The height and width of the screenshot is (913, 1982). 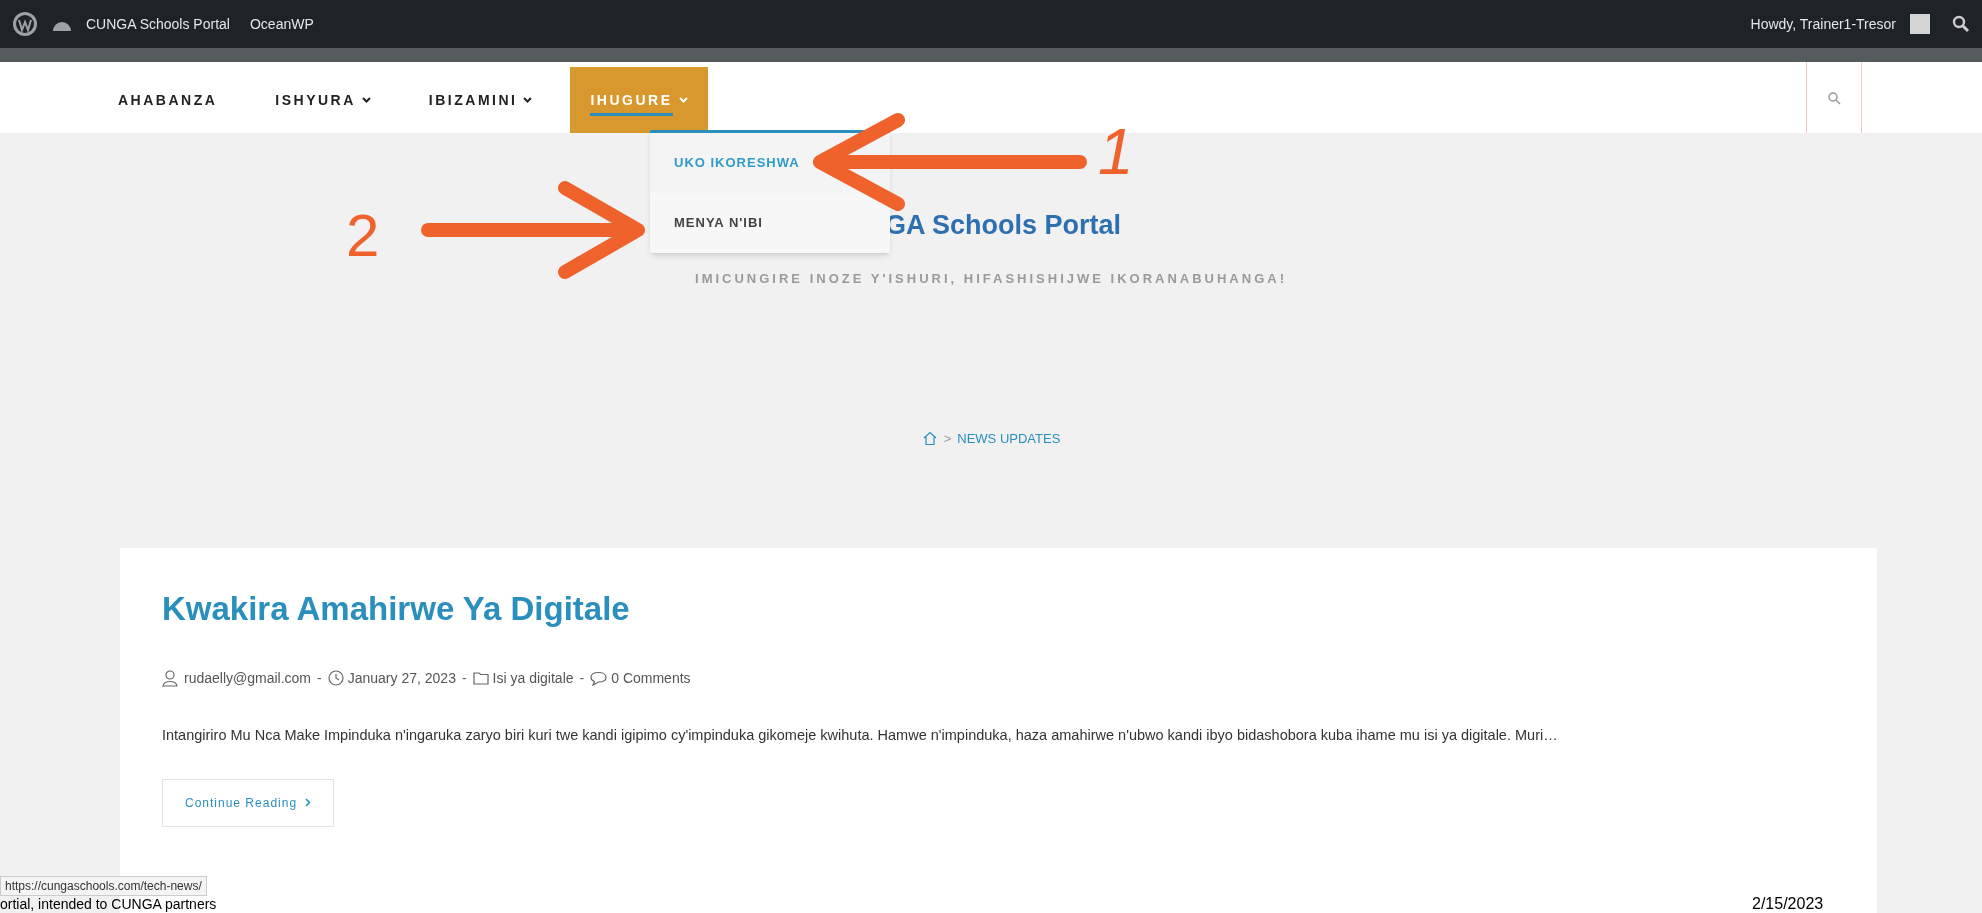 What do you see at coordinates (599, 678) in the screenshot?
I see `comment-icon` at bounding box center [599, 678].